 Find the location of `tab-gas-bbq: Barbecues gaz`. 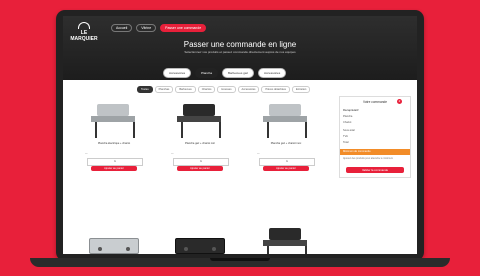

tab-gas-bbq: Barbecues gaz is located at coordinates (238, 73).